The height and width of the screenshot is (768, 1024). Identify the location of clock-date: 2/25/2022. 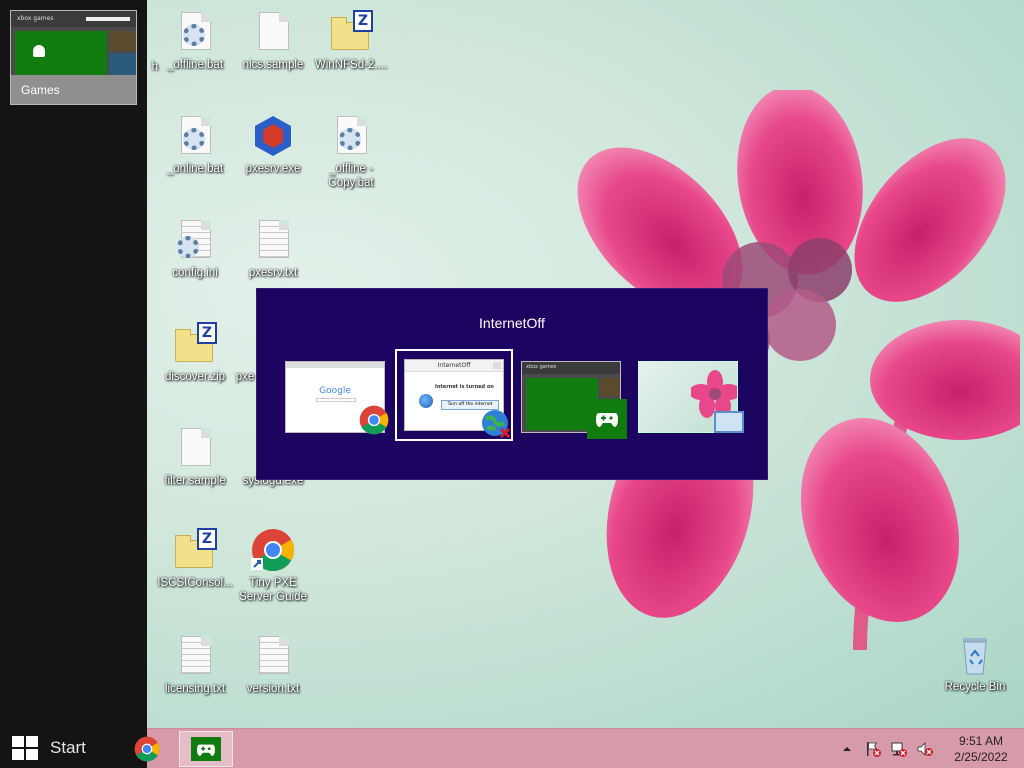
(981, 757).